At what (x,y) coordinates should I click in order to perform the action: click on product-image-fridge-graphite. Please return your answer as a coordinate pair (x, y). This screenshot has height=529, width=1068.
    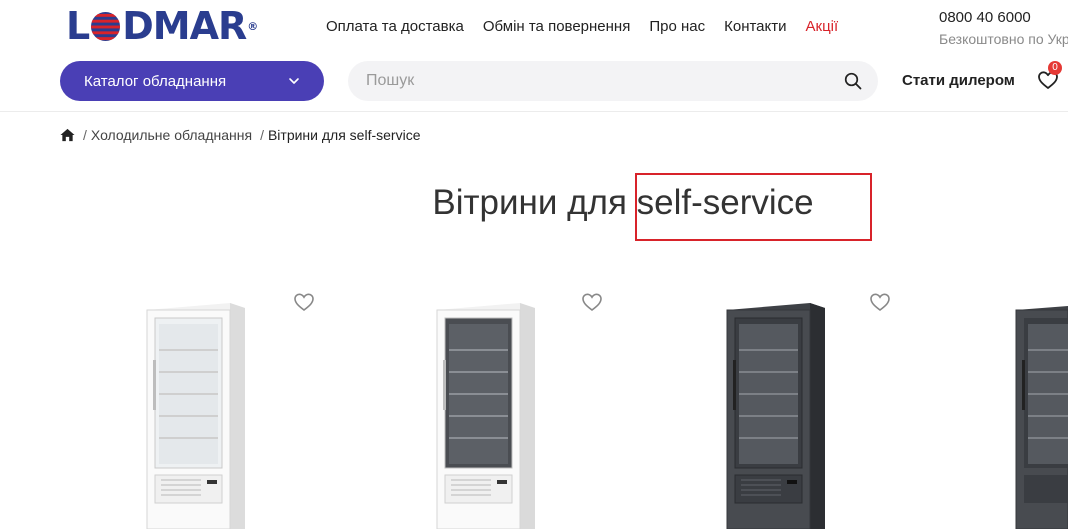
    Looking at the image, I should click on (772, 414).